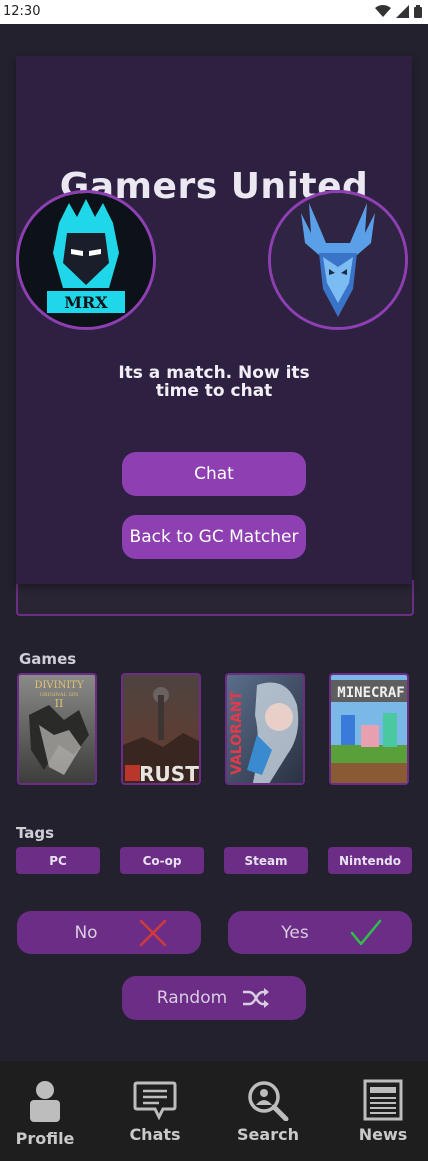  I want to click on tag-nintendo: Nintendo, so click(370, 860).